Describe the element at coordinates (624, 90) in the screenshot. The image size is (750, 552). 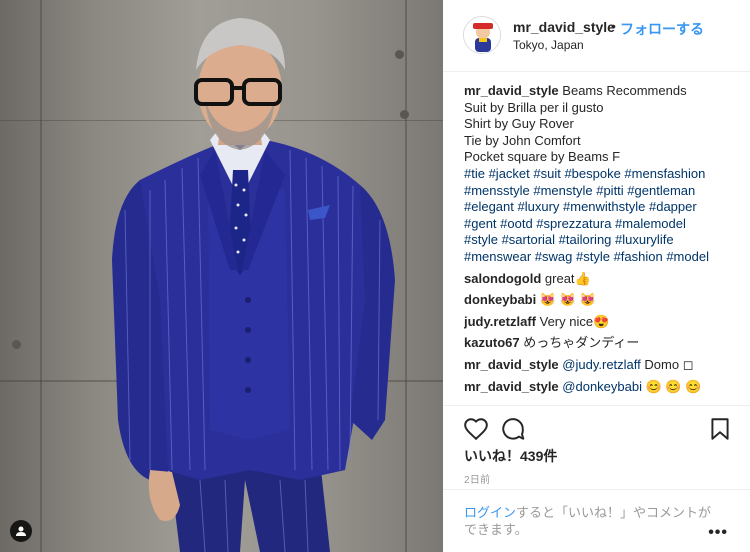
I see `caption-line: Beams Recommends` at that location.